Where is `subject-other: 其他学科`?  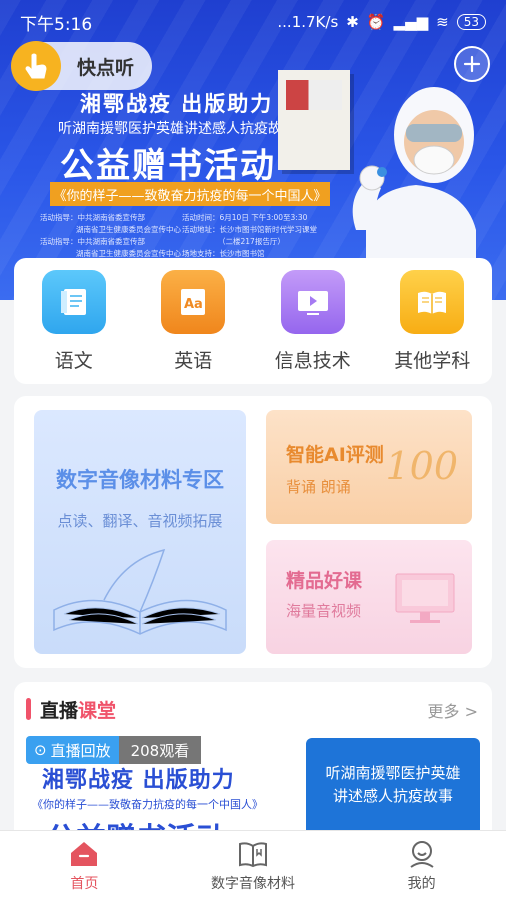 subject-other: 其他学科 is located at coordinates (432, 327).